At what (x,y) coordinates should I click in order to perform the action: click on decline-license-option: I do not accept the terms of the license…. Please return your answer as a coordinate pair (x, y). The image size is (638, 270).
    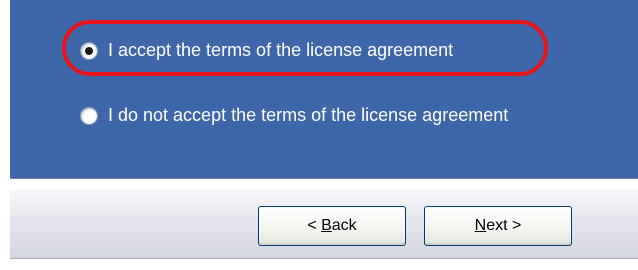
    Looking at the image, I should click on (294, 115).